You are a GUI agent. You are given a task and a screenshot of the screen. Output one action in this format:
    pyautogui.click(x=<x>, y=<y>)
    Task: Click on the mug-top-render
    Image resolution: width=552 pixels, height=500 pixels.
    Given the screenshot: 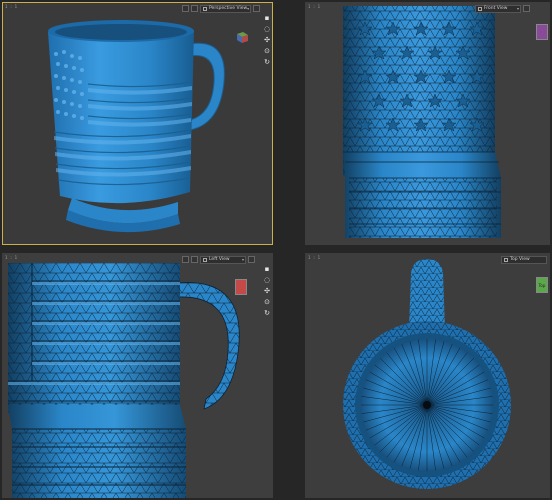 What is the action you would take?
    pyautogui.click(x=427, y=374)
    